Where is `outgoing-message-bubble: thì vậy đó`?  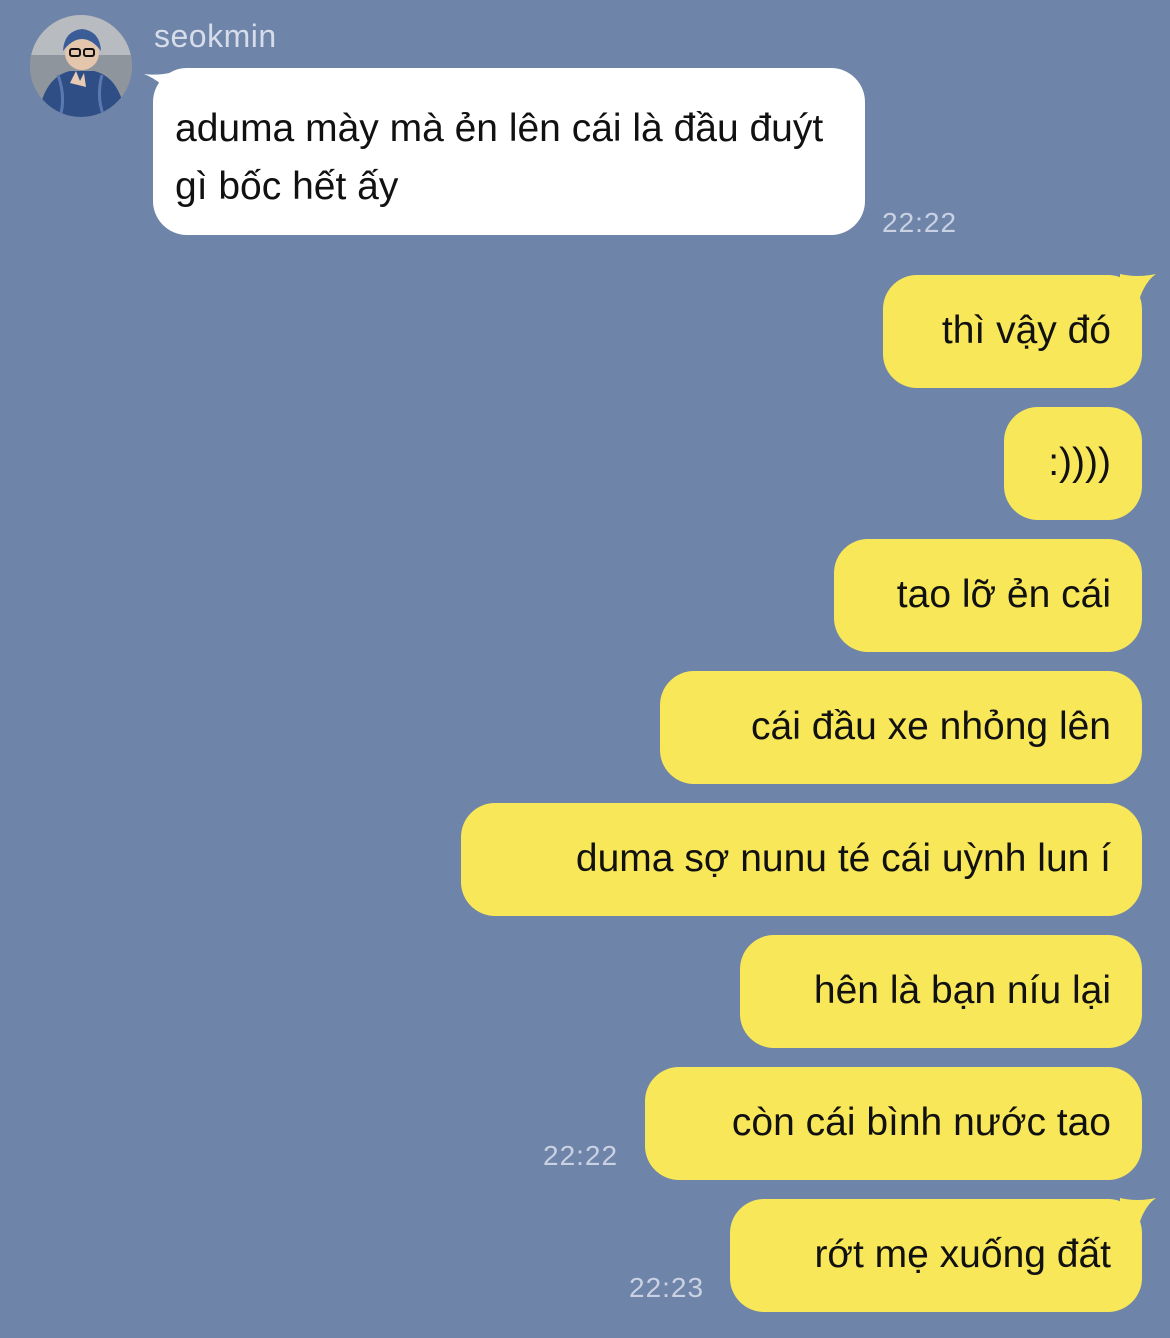
outgoing-message-bubble: thì vậy đó is located at coordinates (1012, 331).